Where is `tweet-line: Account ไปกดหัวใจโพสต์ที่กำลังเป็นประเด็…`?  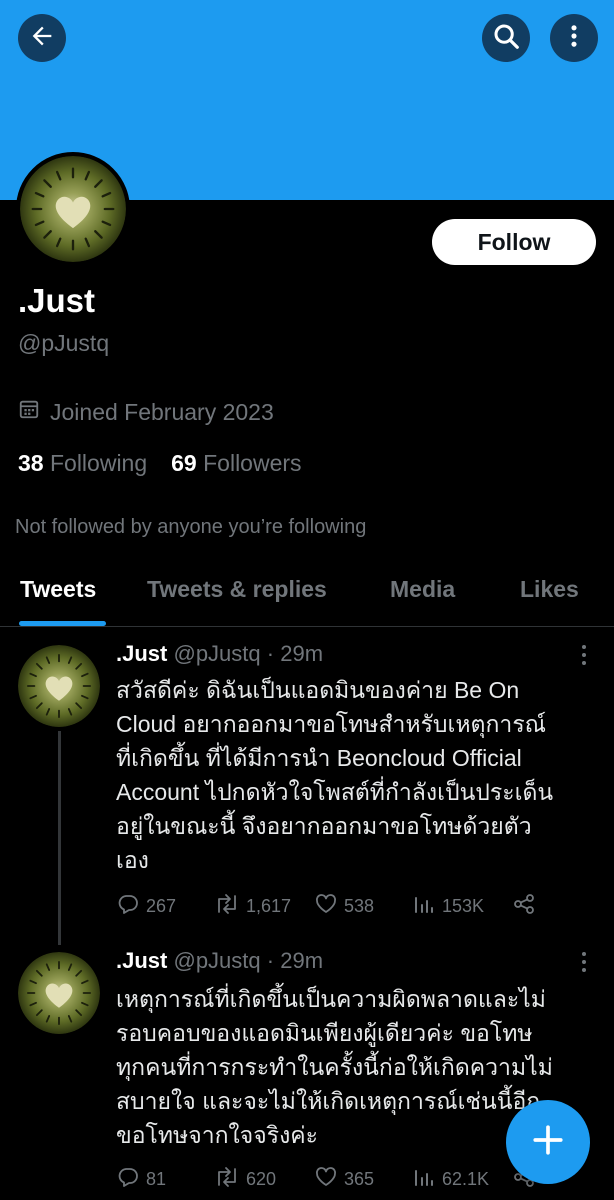
tweet-line: Account ไปกดหัวใจโพสต์ที่กำลังเป็นประเด็… is located at coordinates (335, 792).